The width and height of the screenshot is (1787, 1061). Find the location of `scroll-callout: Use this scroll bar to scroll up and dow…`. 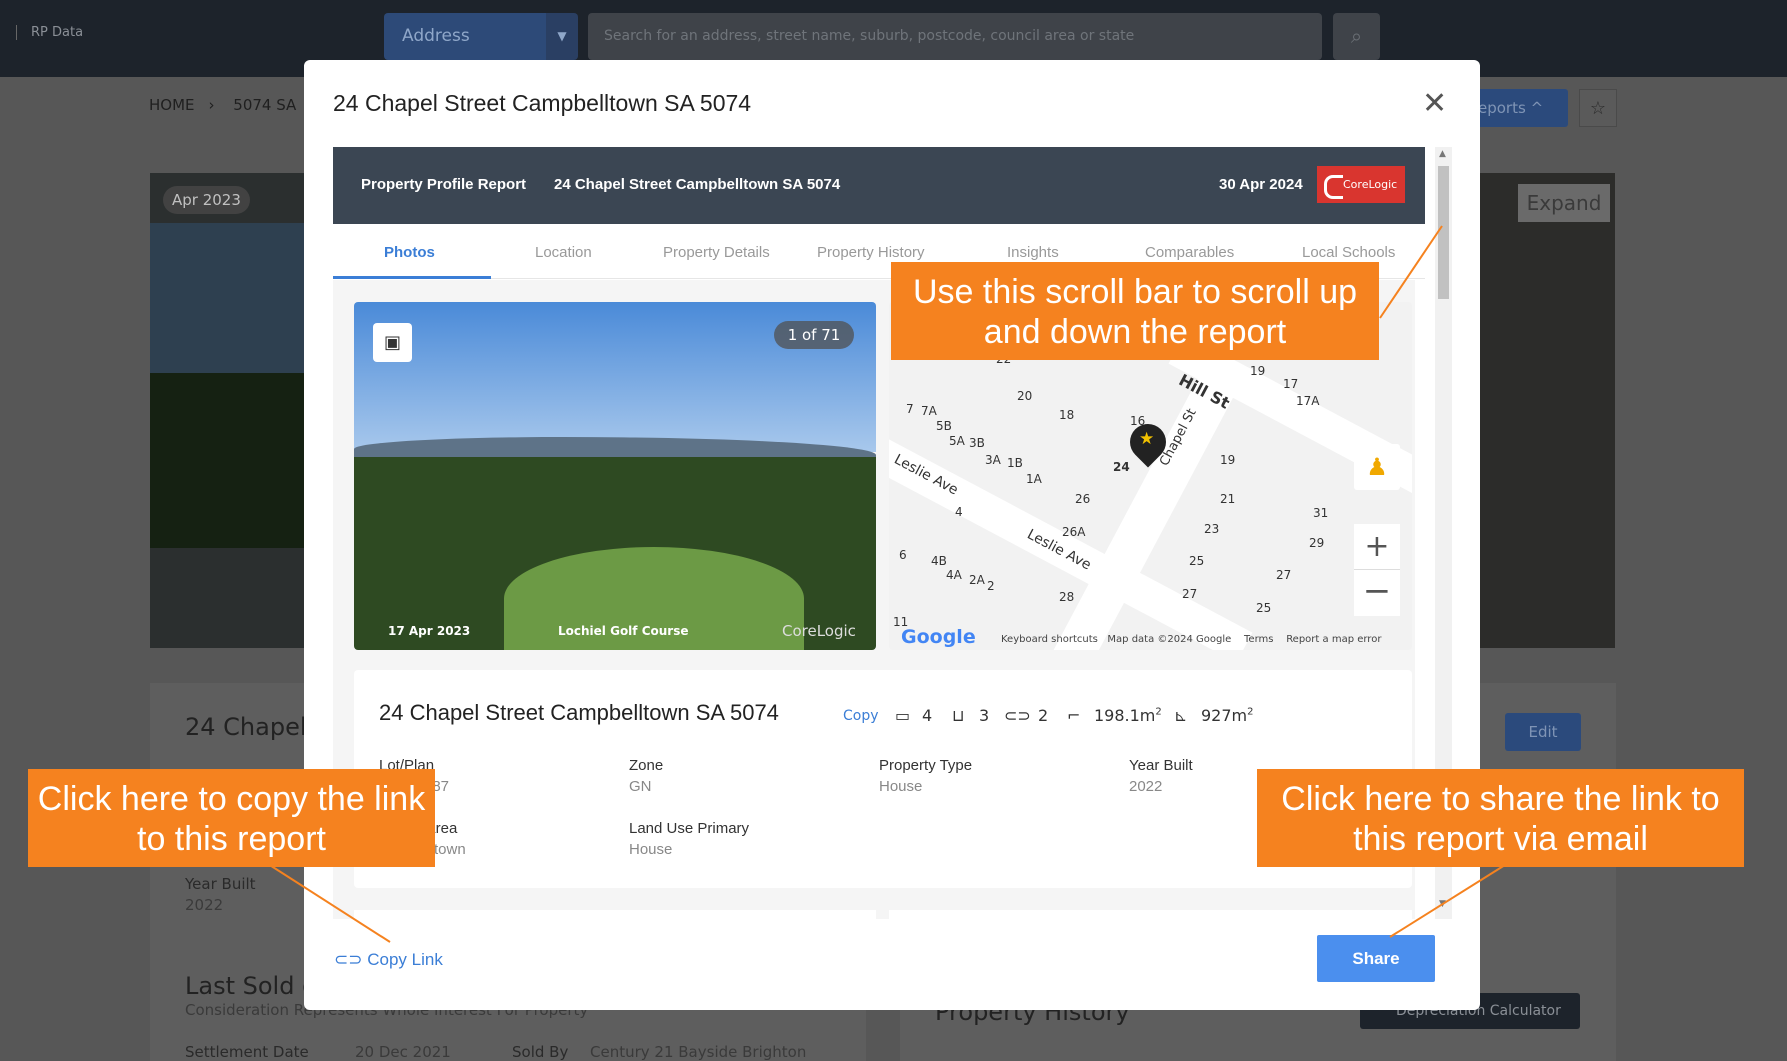

scroll-callout: Use this scroll bar to scroll up and dow… is located at coordinates (1135, 311).